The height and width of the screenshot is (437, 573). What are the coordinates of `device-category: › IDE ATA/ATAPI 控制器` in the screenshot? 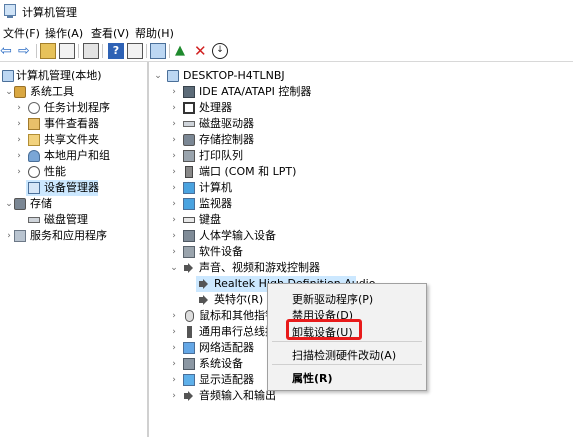 It's located at (361, 92).